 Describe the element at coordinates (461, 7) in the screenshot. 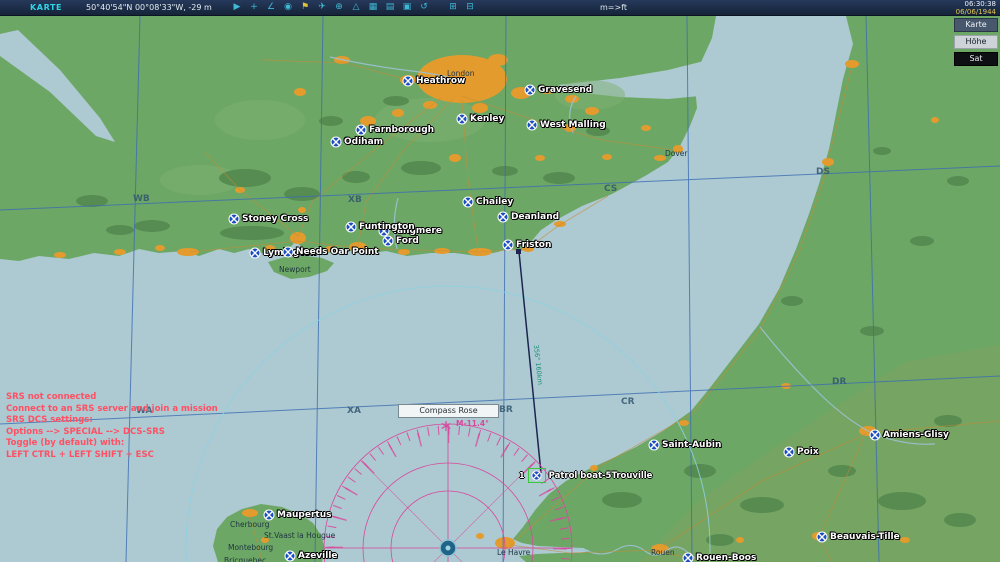

I see `toolbar-zoom-icons: ⊞ ⊟` at that location.